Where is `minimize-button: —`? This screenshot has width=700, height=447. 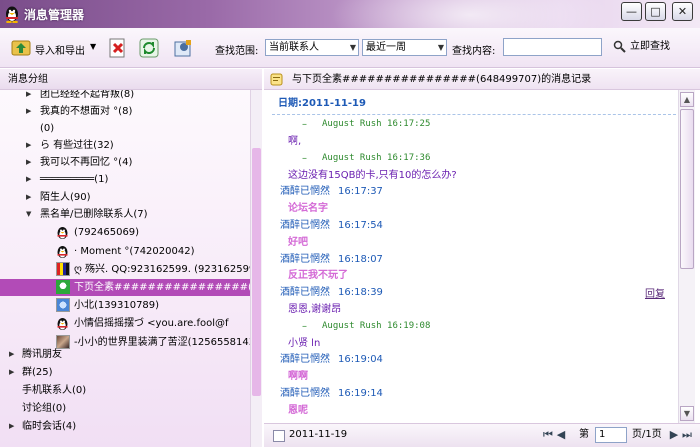
minimize-button: — is located at coordinates (631, 11).